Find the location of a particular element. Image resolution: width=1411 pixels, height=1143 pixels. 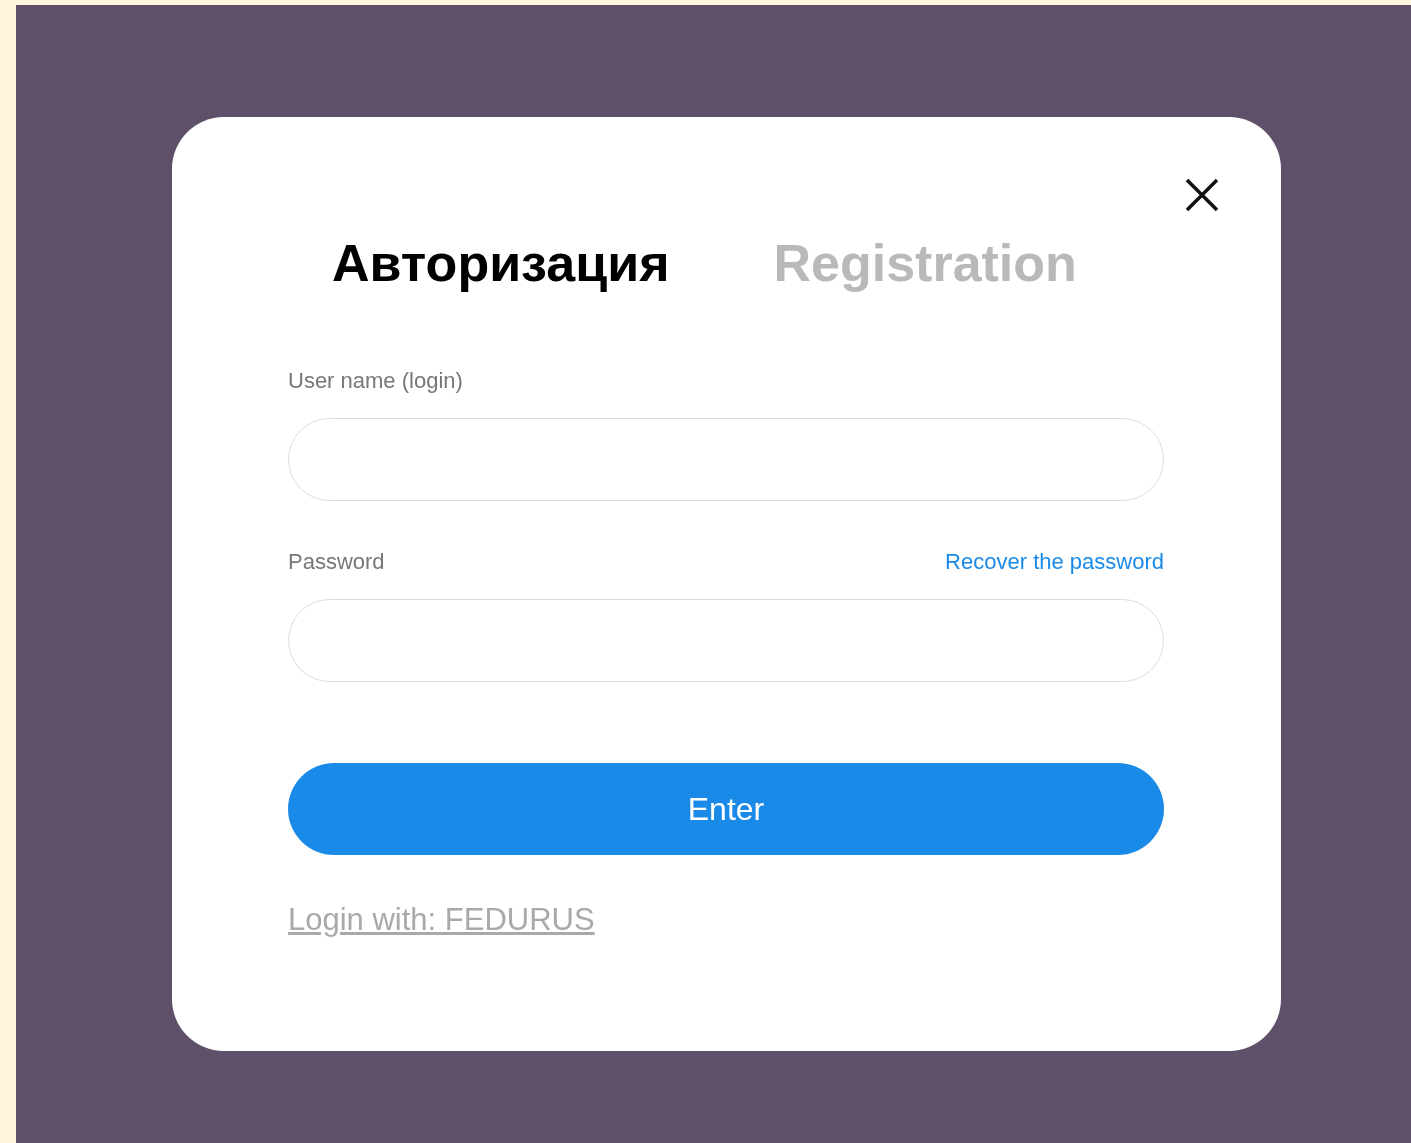

tab: Авторизация is located at coordinates (501, 263).